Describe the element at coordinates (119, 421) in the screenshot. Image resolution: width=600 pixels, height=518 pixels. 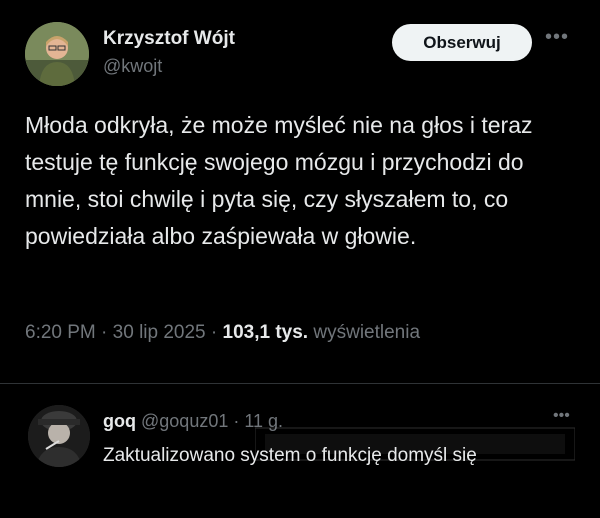
I see `reply-name: goq` at that location.